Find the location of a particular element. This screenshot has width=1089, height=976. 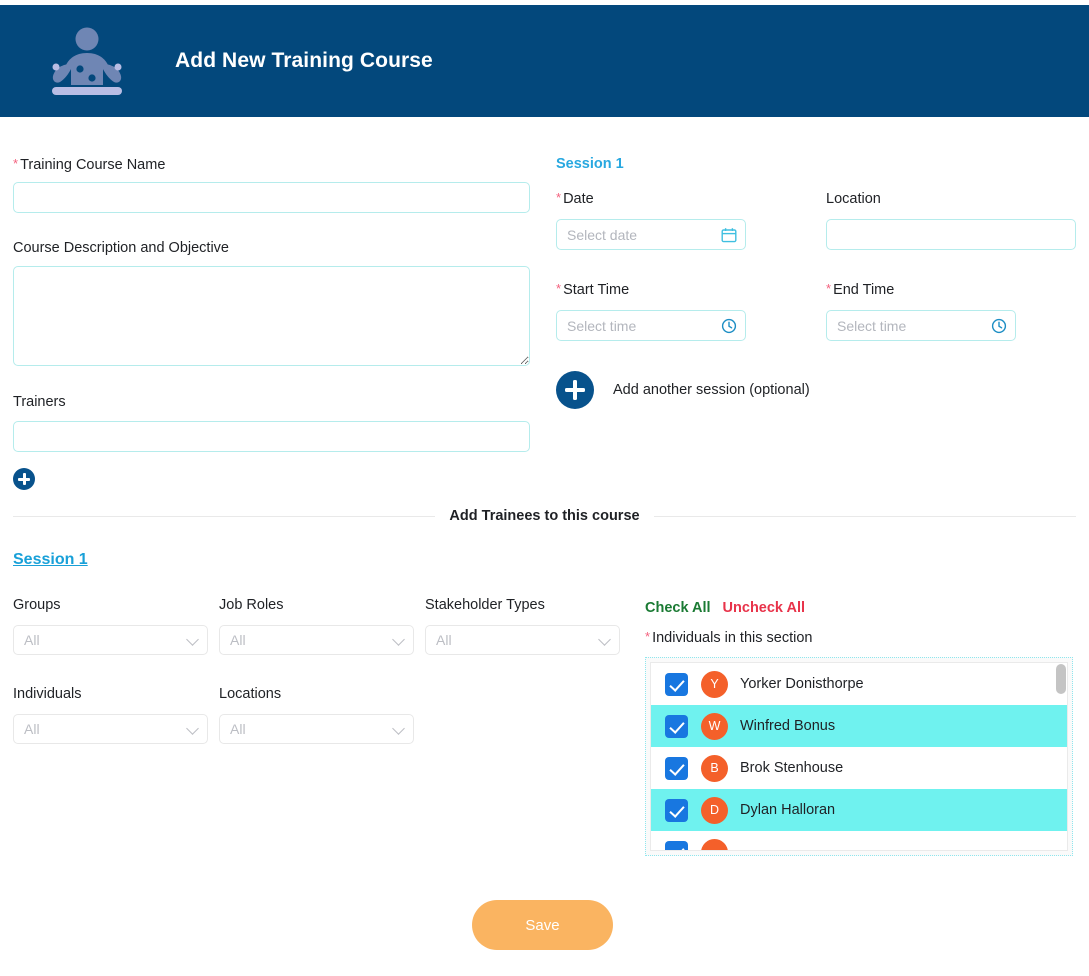

end-time-field-group: * End Time is located at coordinates (951, 311).